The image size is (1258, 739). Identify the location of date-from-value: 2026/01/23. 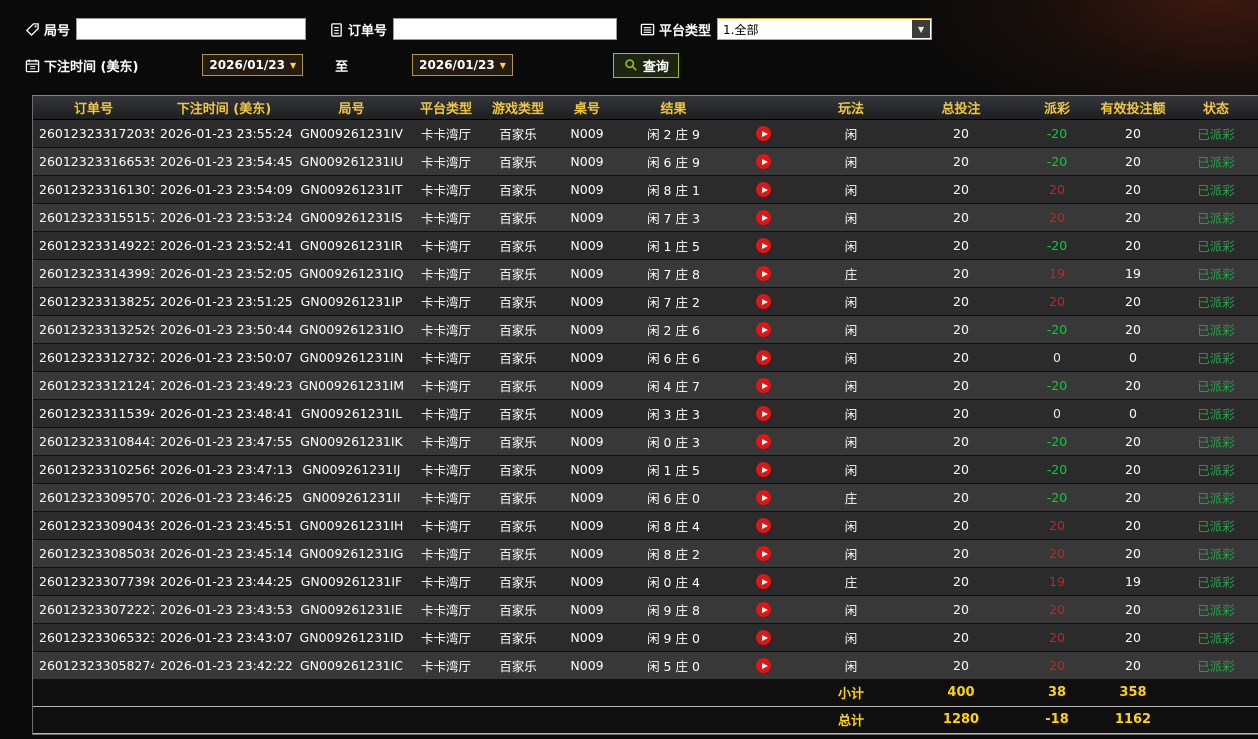
(247, 65).